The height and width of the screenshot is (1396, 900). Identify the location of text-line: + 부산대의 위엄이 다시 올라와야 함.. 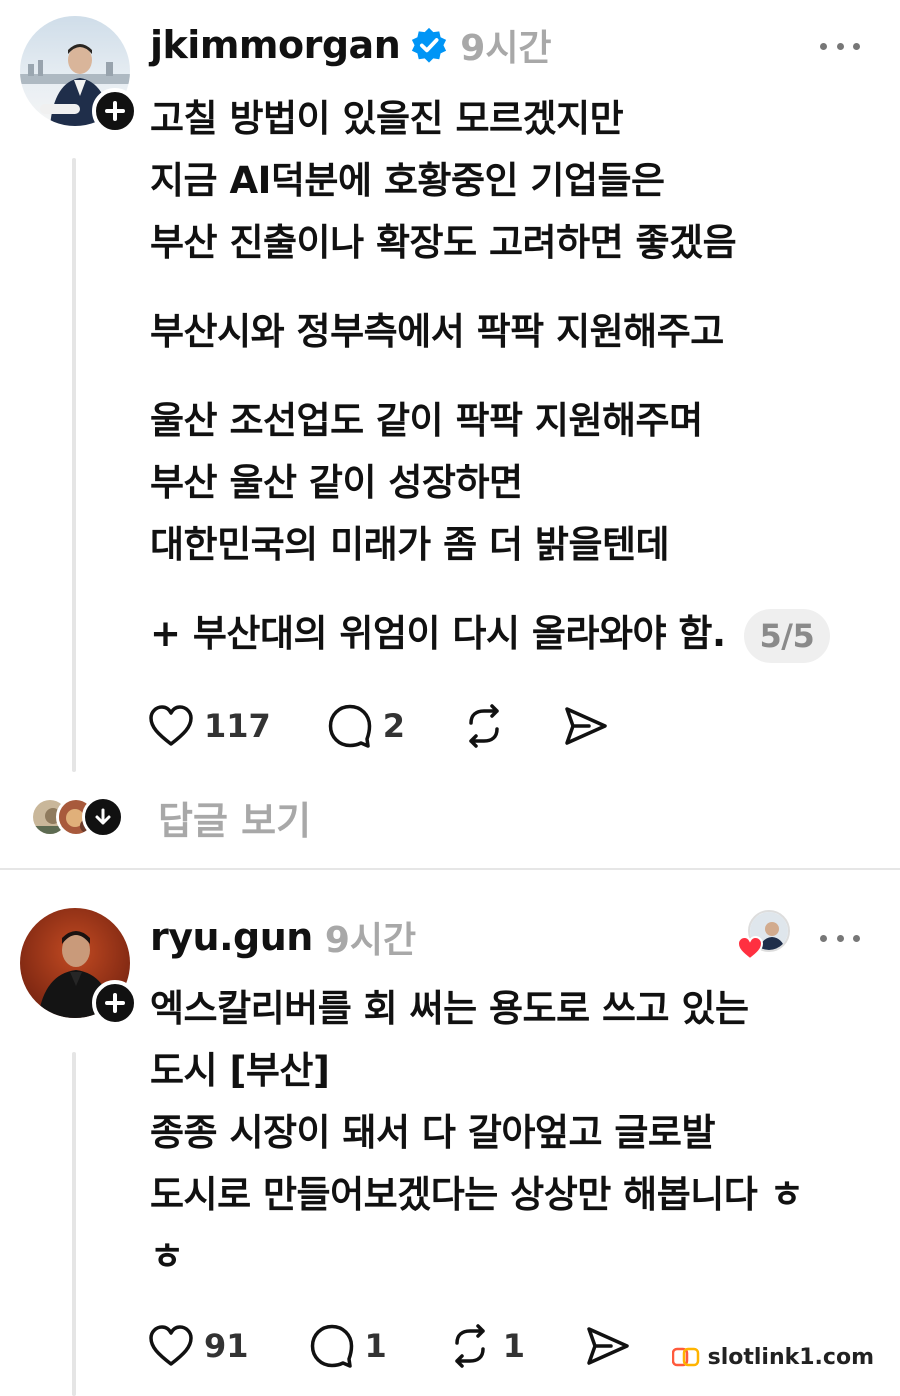
(438, 633).